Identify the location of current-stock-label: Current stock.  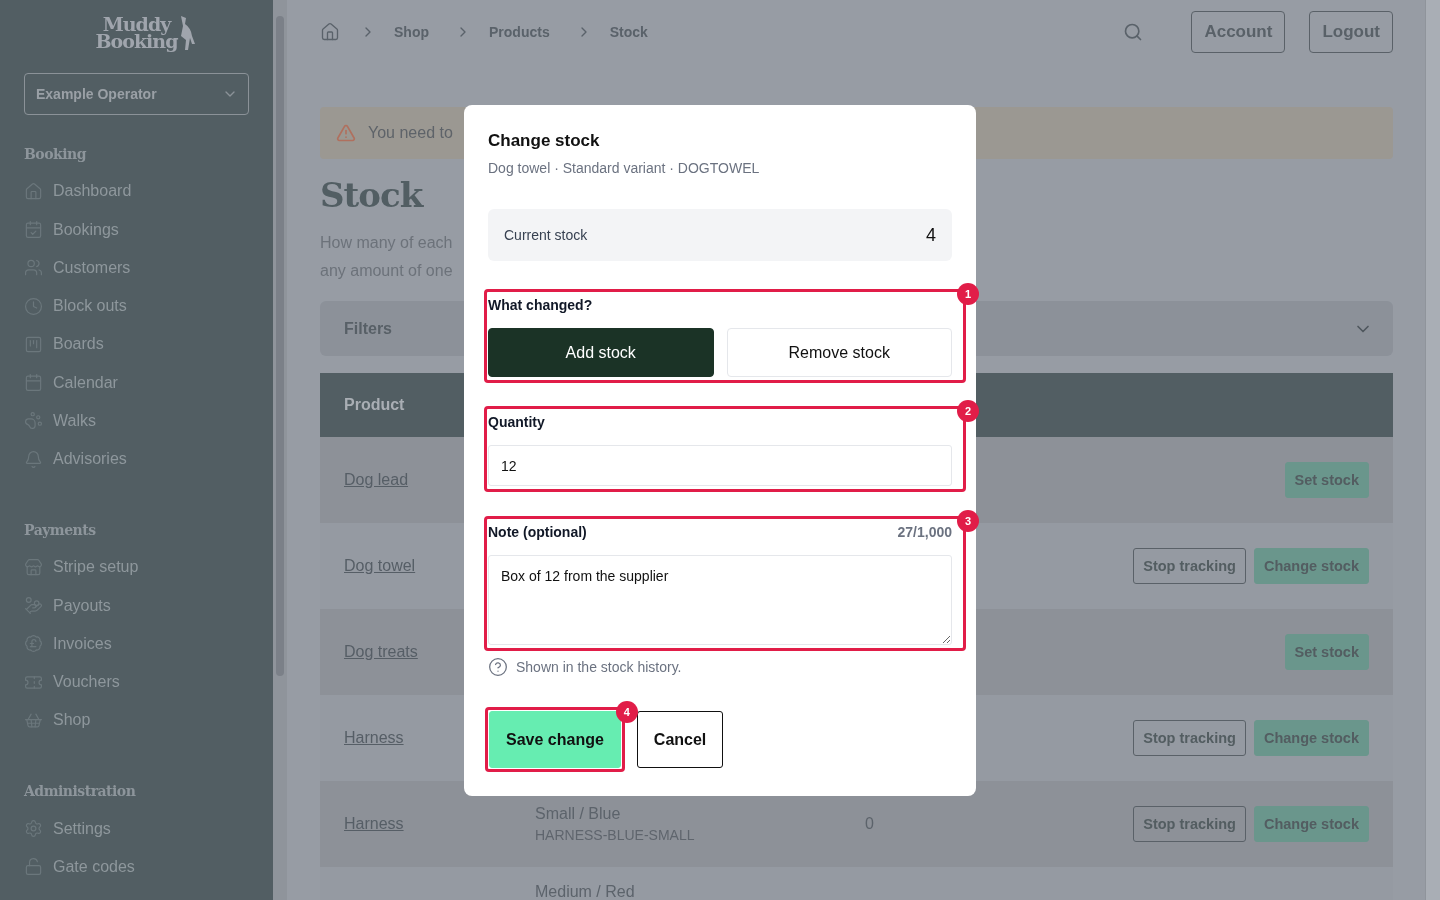
(546, 235).